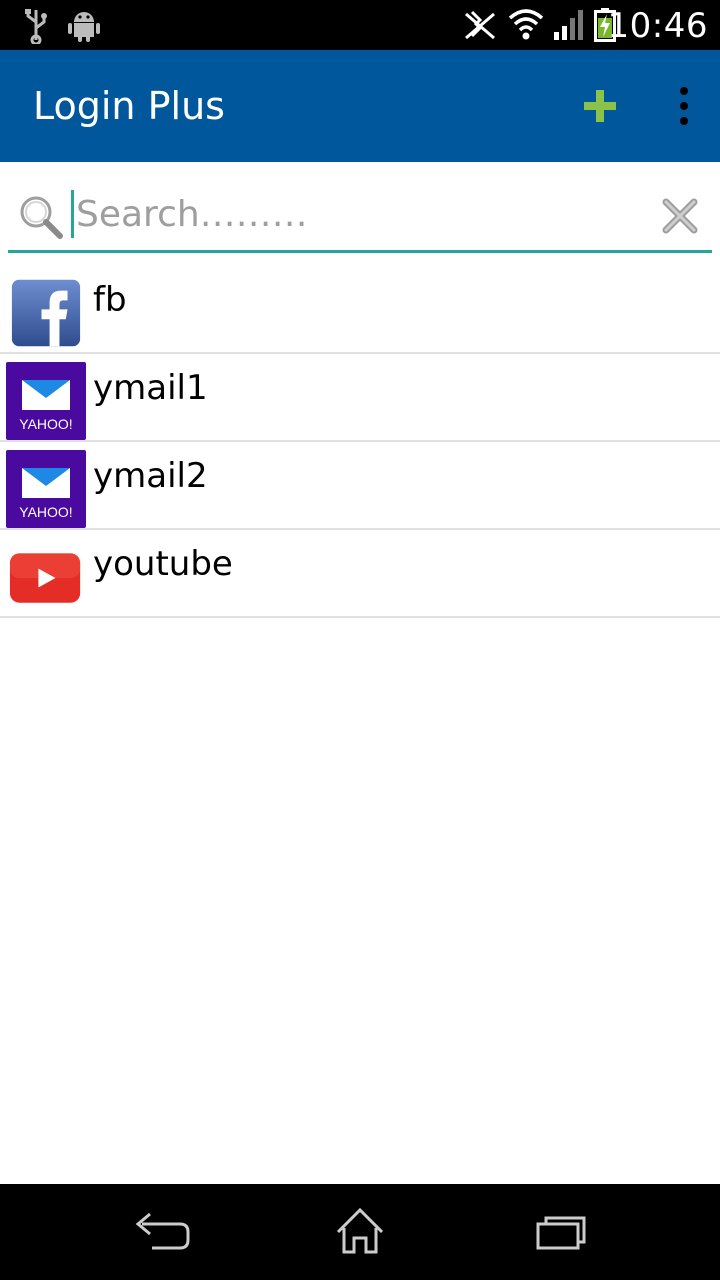 This screenshot has height=1280, width=720. What do you see at coordinates (360, 398) in the screenshot?
I see `list-item: YAHOO! ymail1` at bounding box center [360, 398].